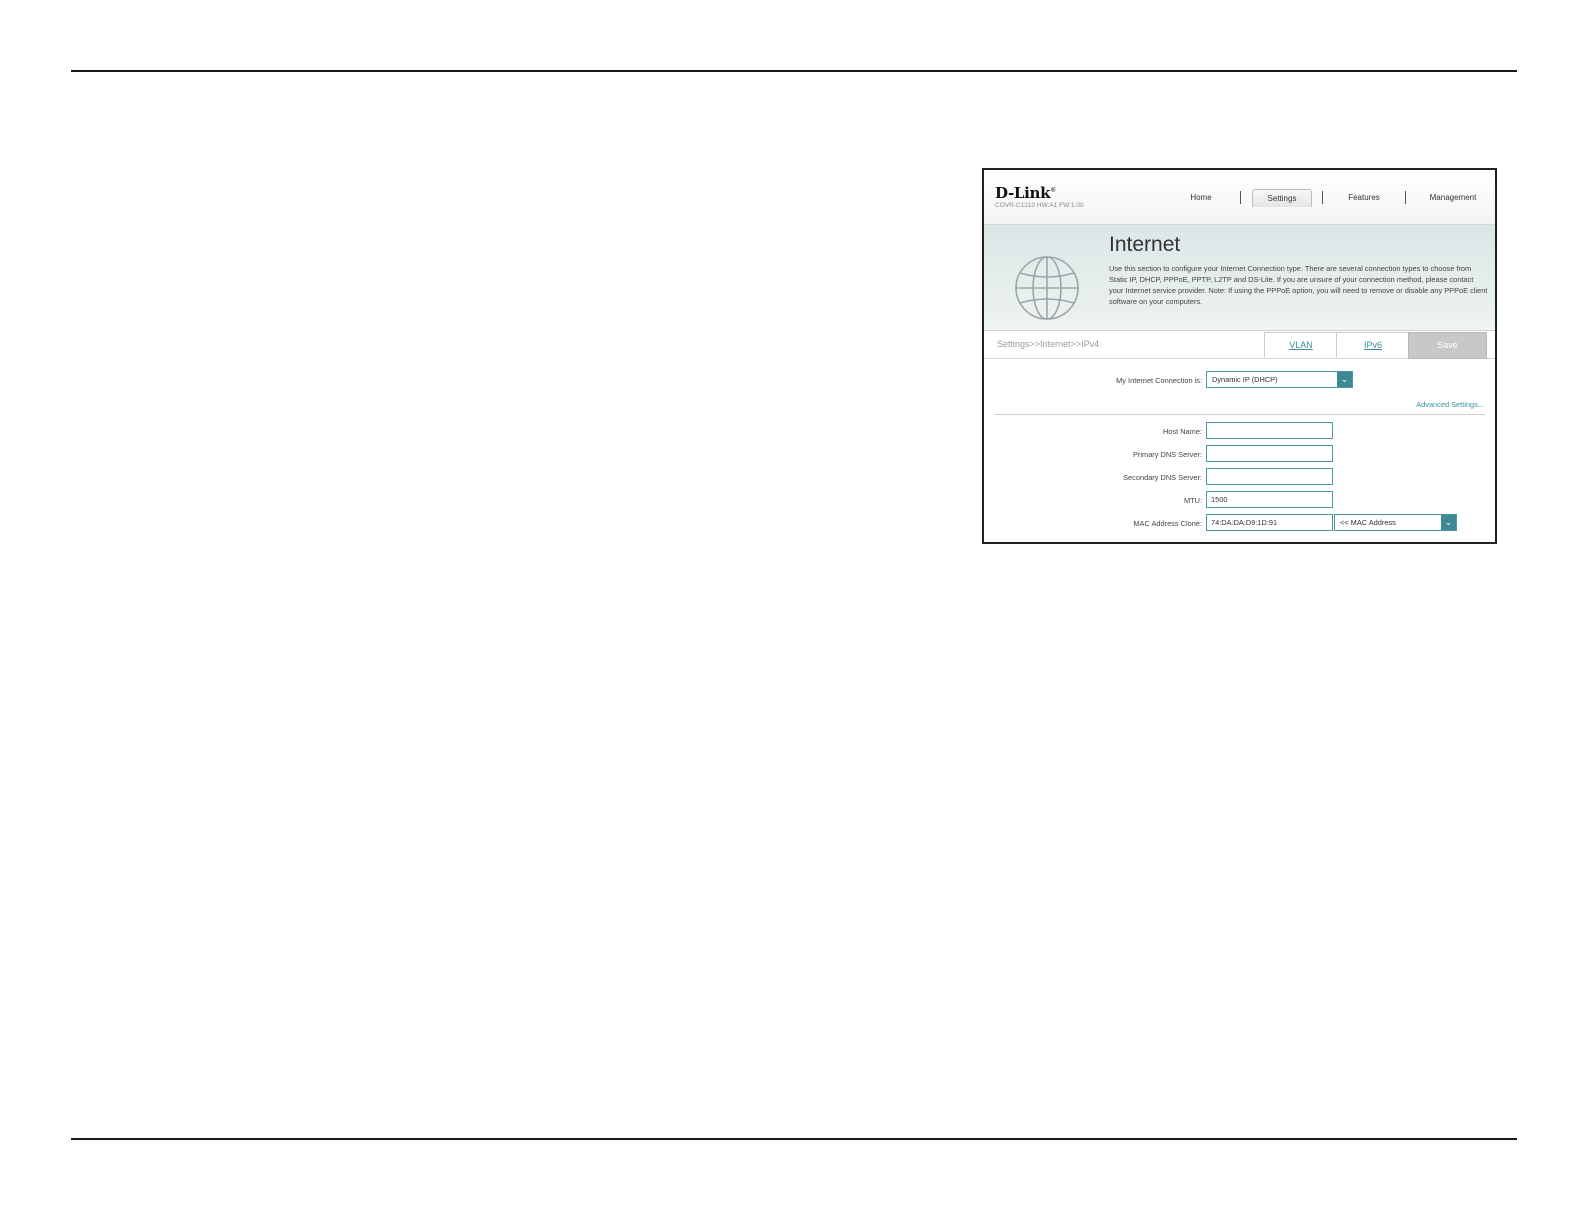  I want to click on footer-rule, so click(794, 1139).